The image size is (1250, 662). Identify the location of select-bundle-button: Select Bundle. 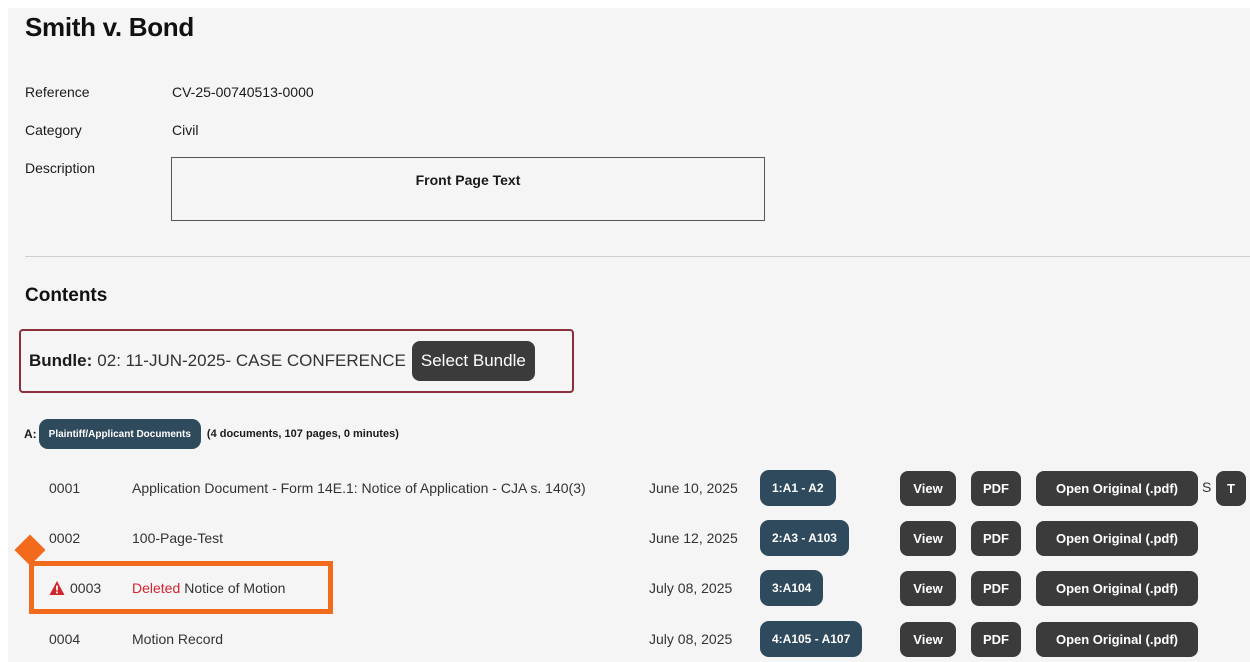
(473, 361).